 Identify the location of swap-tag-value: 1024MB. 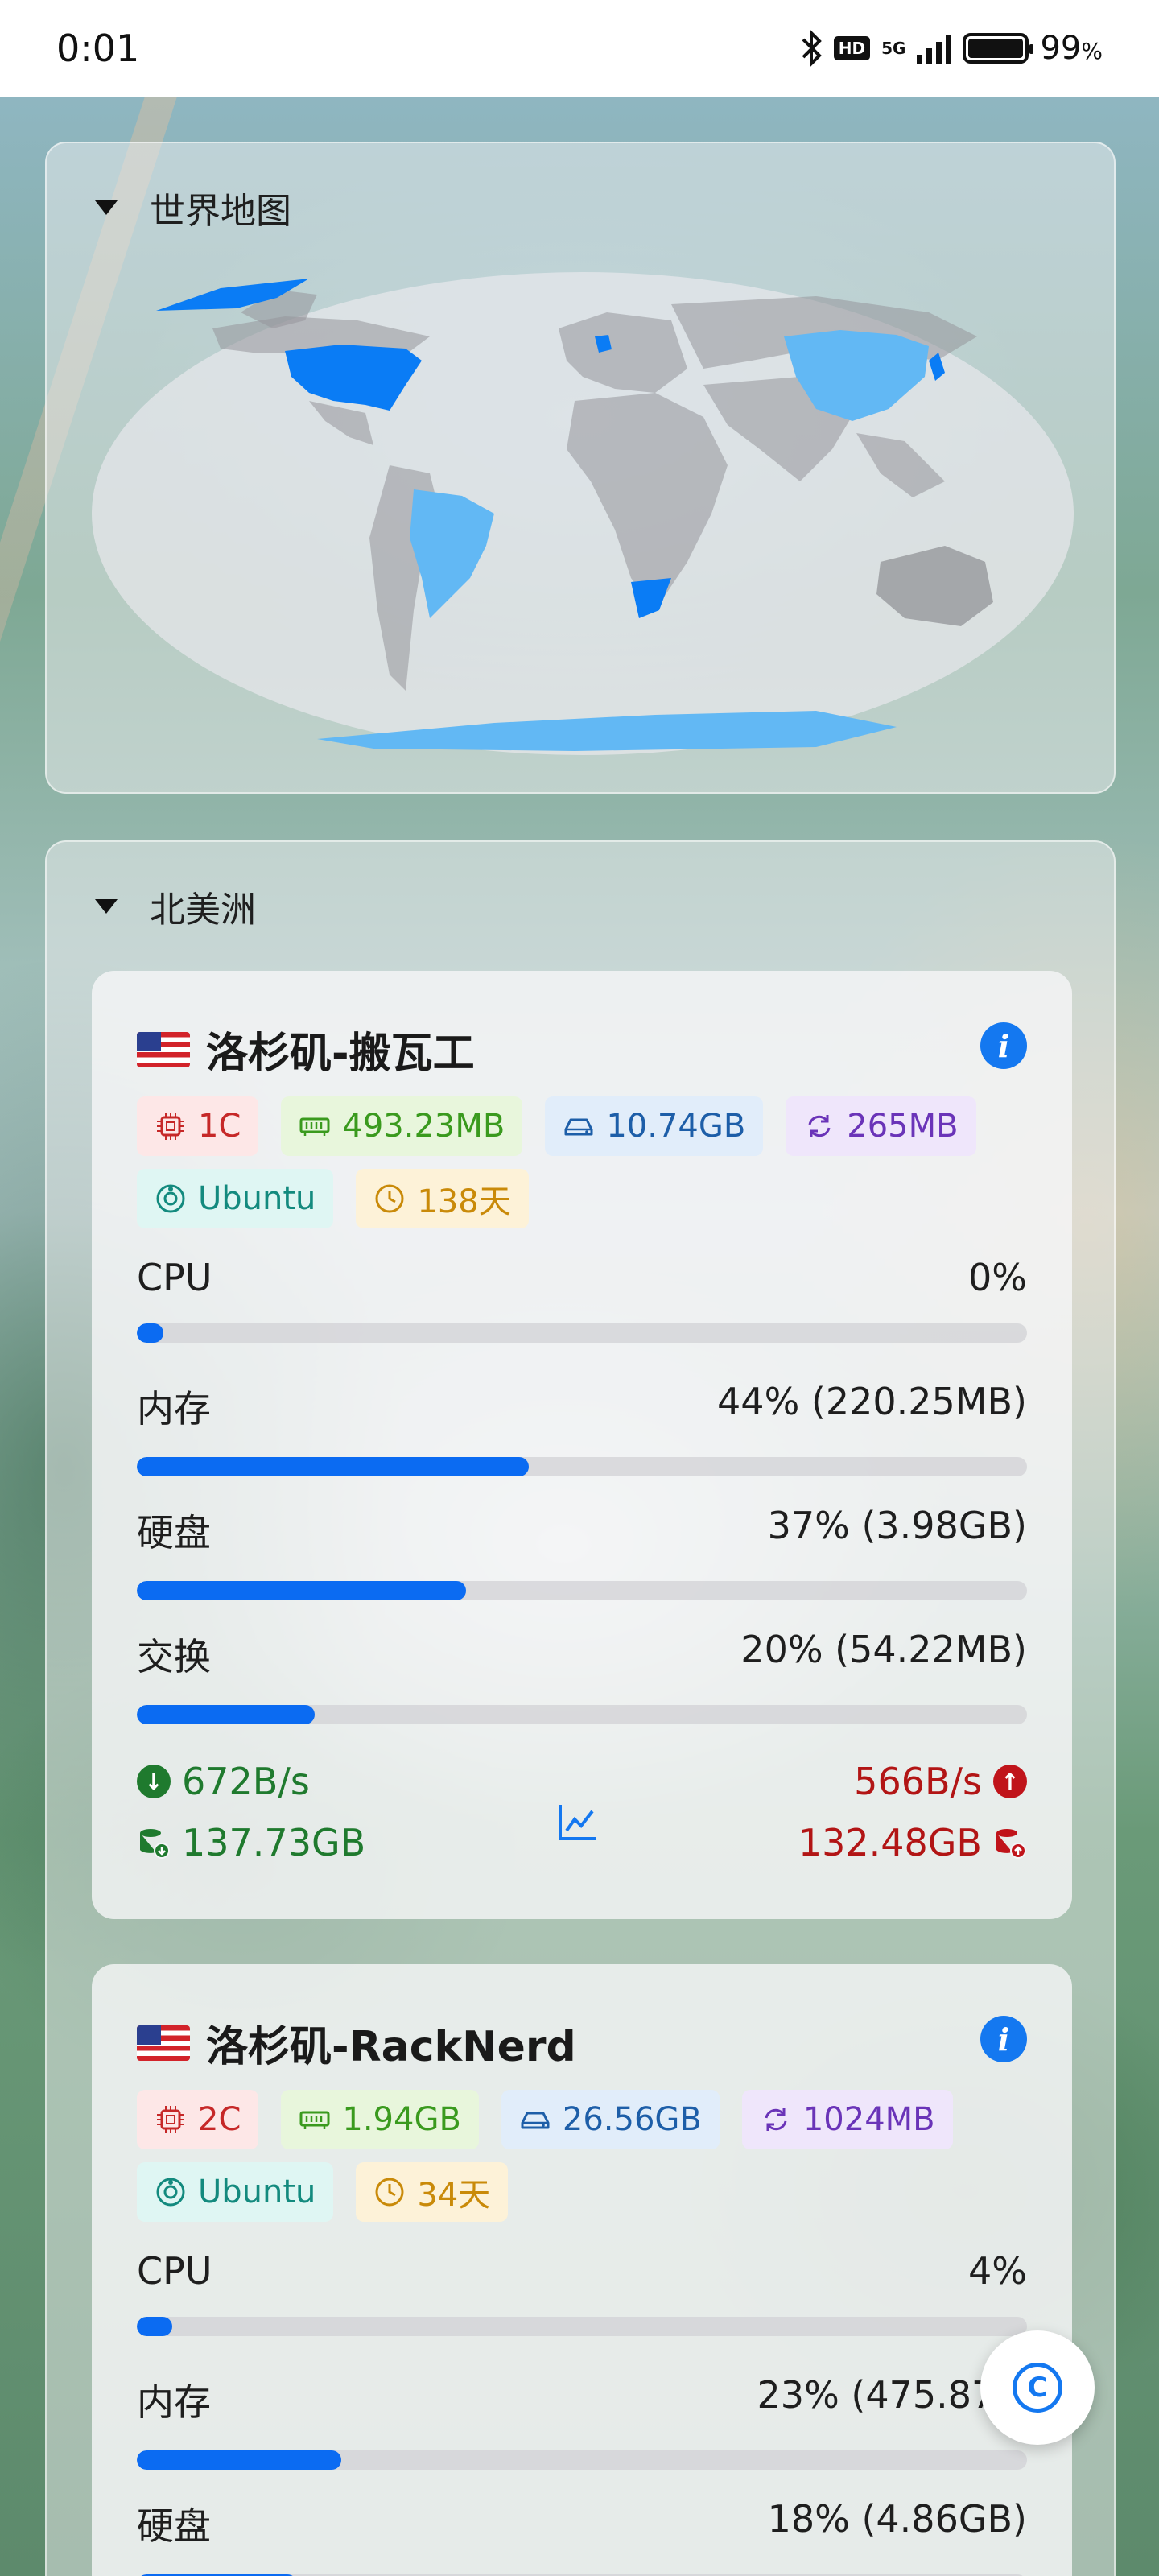
(868, 2119).